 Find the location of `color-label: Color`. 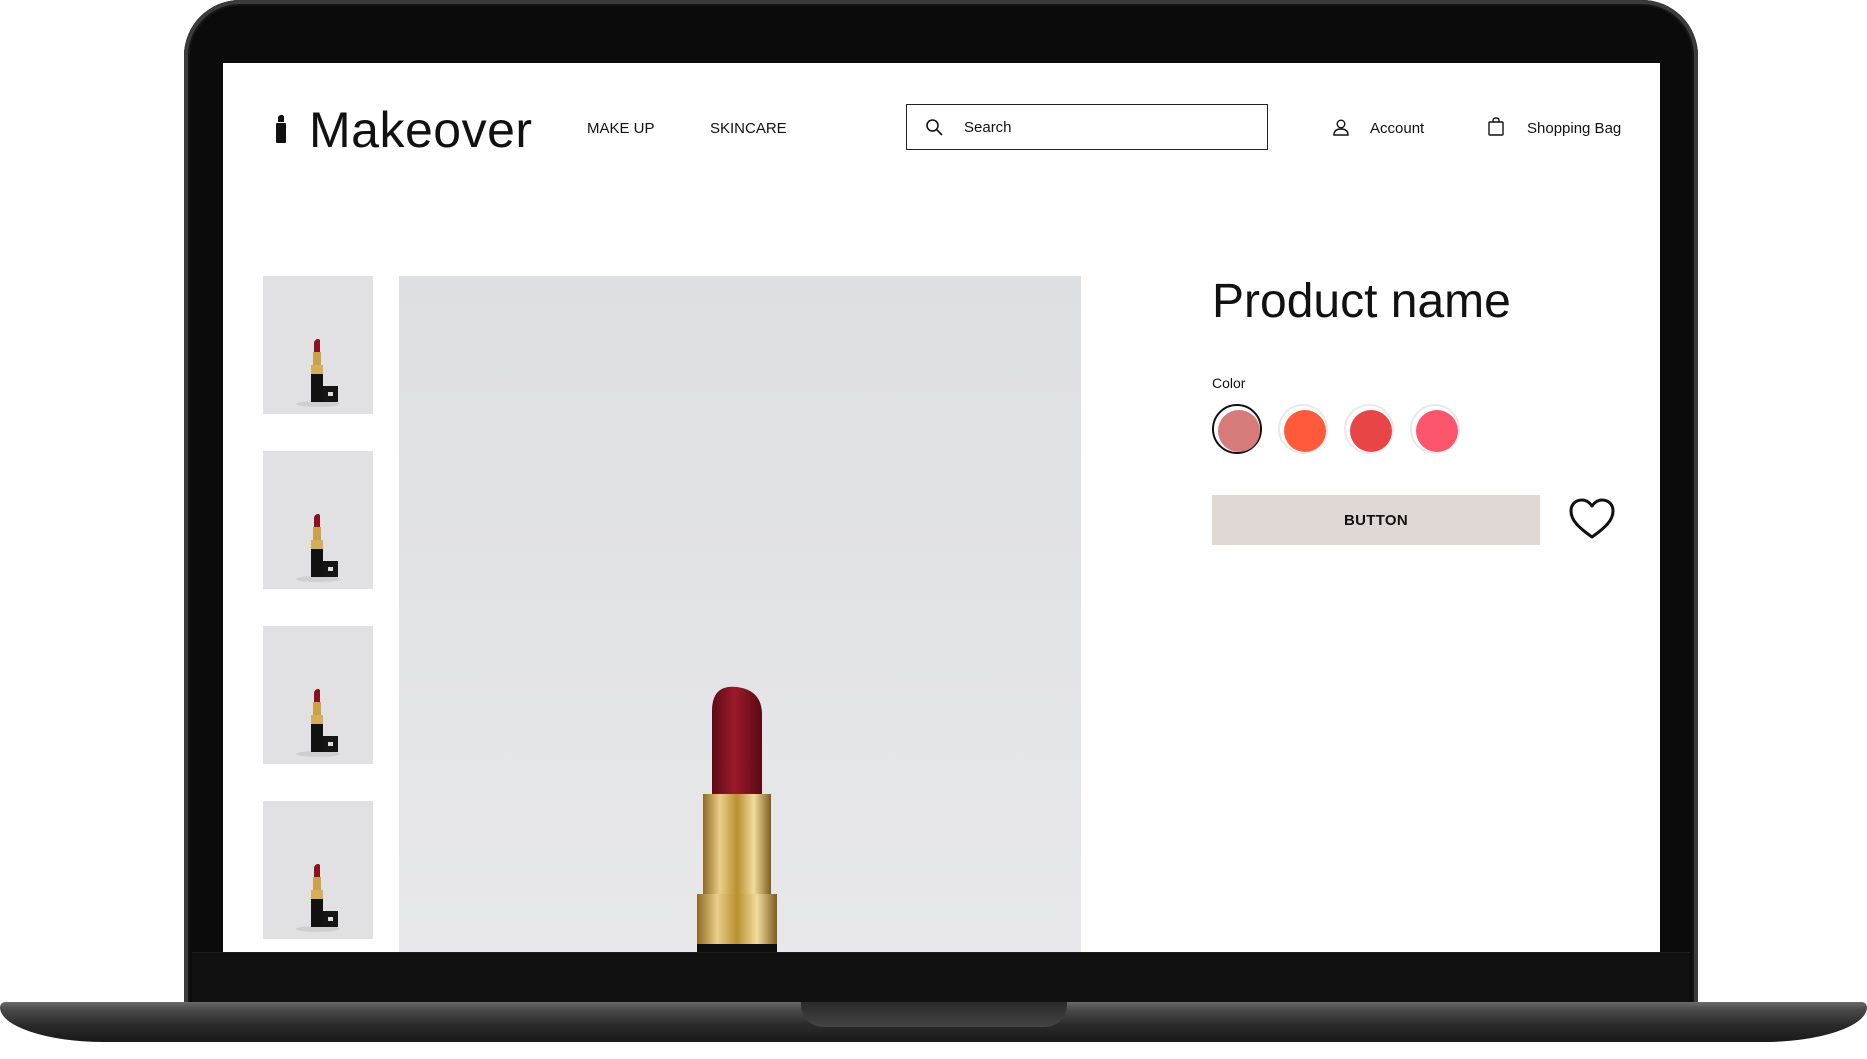

color-label: Color is located at coordinates (1229, 383).